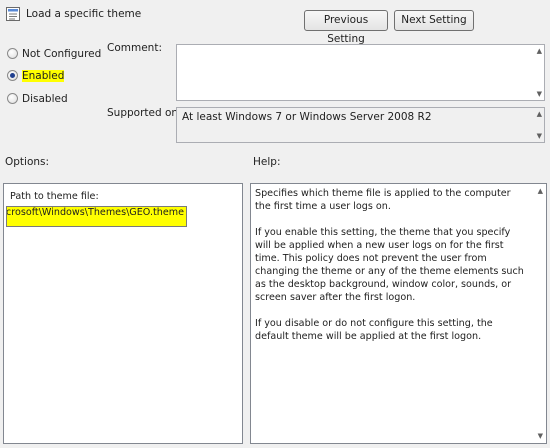  I want to click on radio-disabled: Disabled, so click(37, 98).